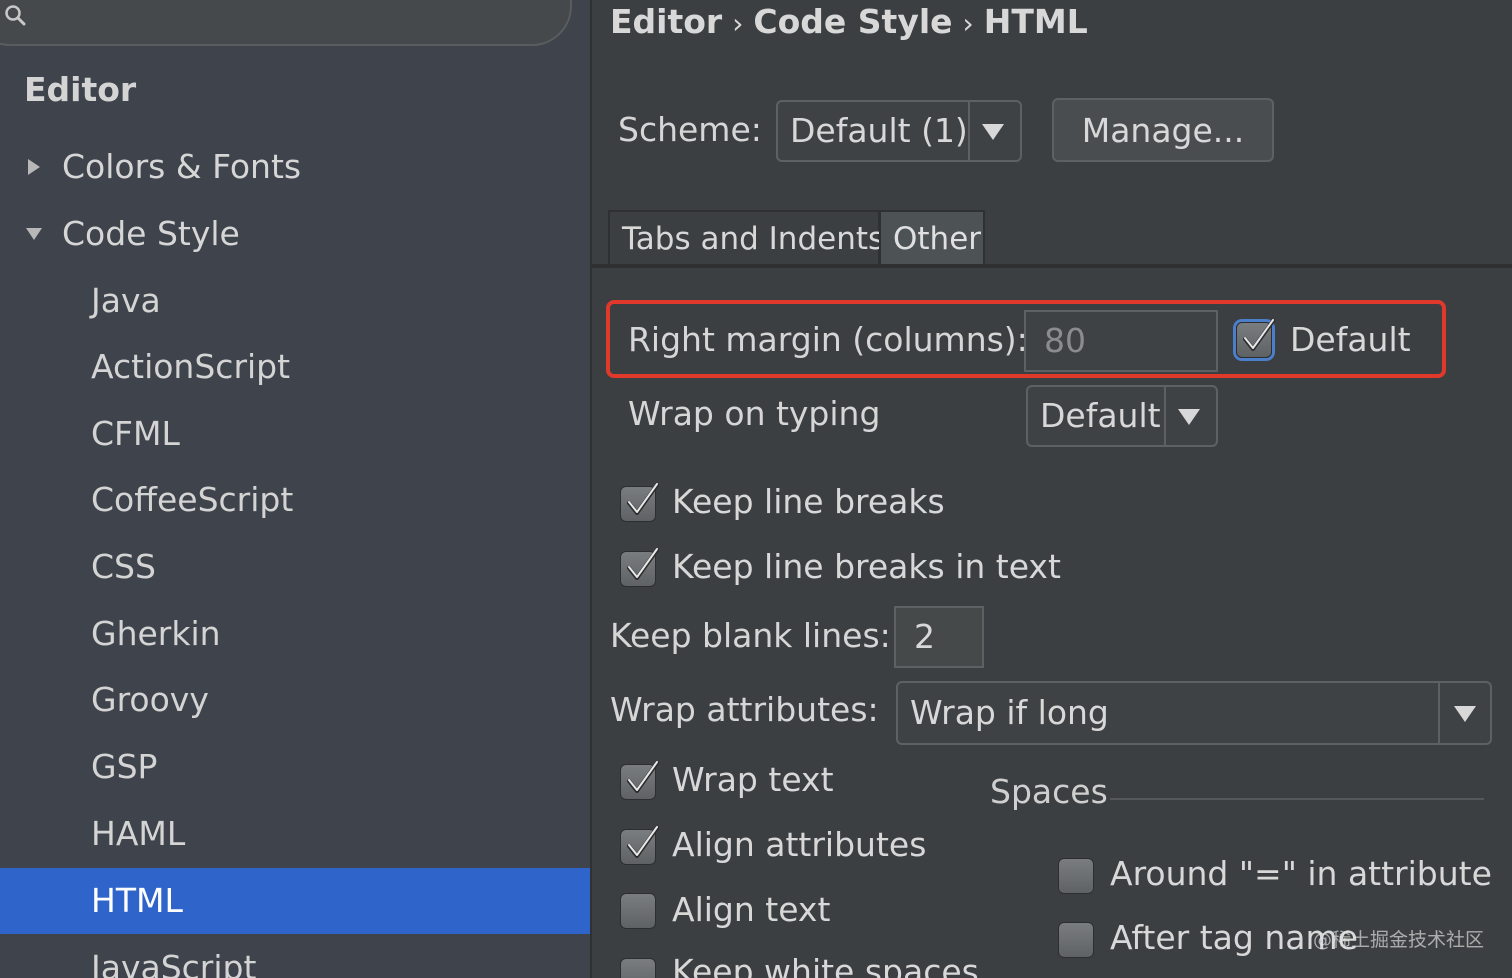 The width and height of the screenshot is (1512, 978). What do you see at coordinates (1121, 341) in the screenshot?
I see `right-margin-input: 80` at bounding box center [1121, 341].